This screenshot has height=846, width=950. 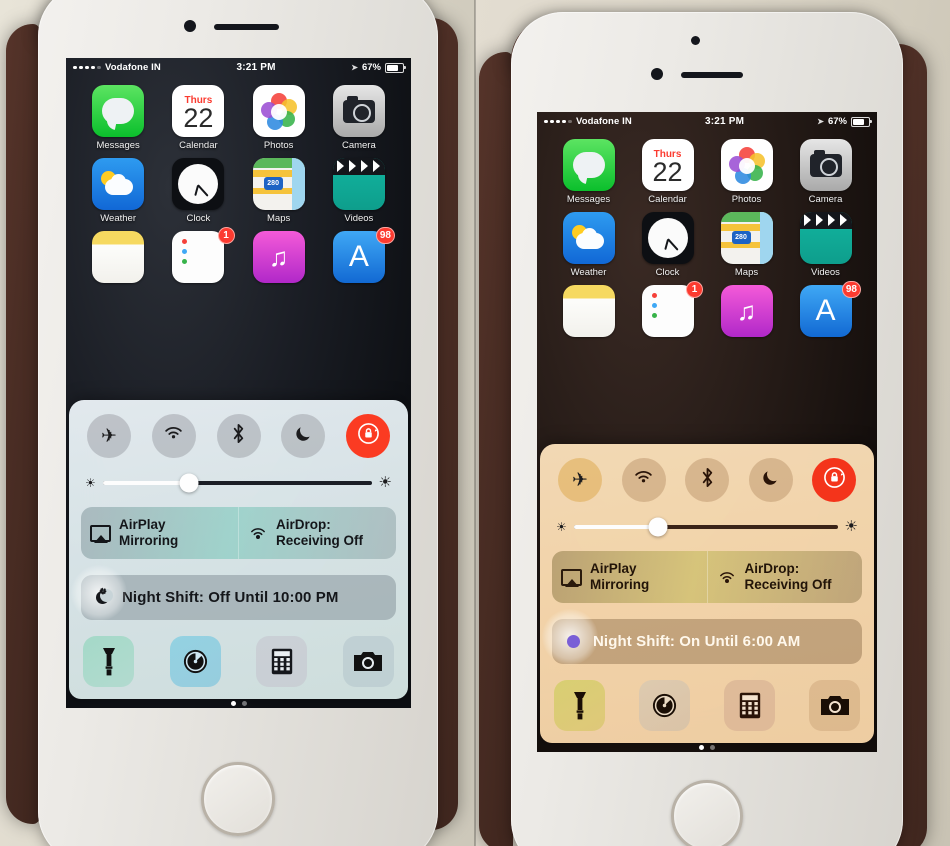 What do you see at coordinates (825, 272) in the screenshot?
I see `app-label: Videos` at bounding box center [825, 272].